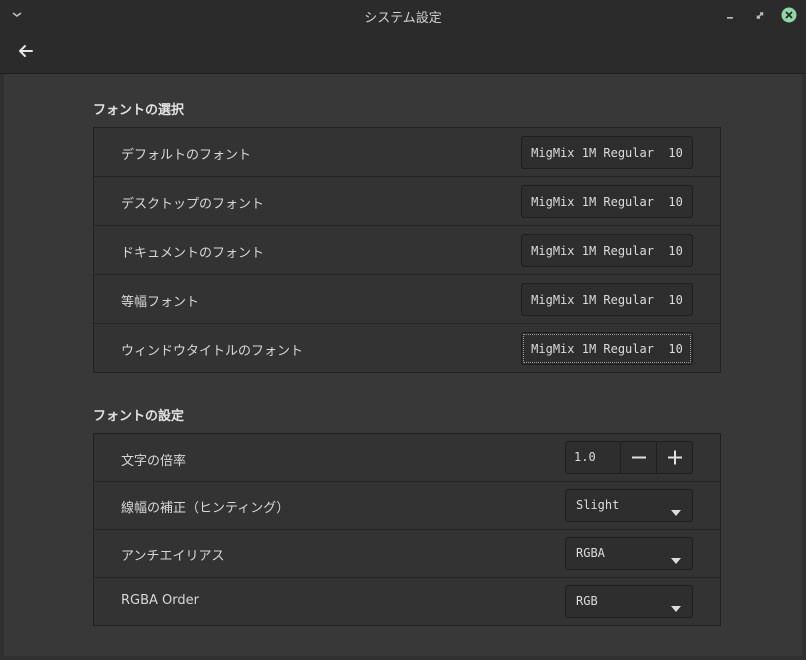  What do you see at coordinates (407, 152) in the screenshot?
I see `font-row-default: デフォルトのフォント MigMix 1M Regular 10` at bounding box center [407, 152].